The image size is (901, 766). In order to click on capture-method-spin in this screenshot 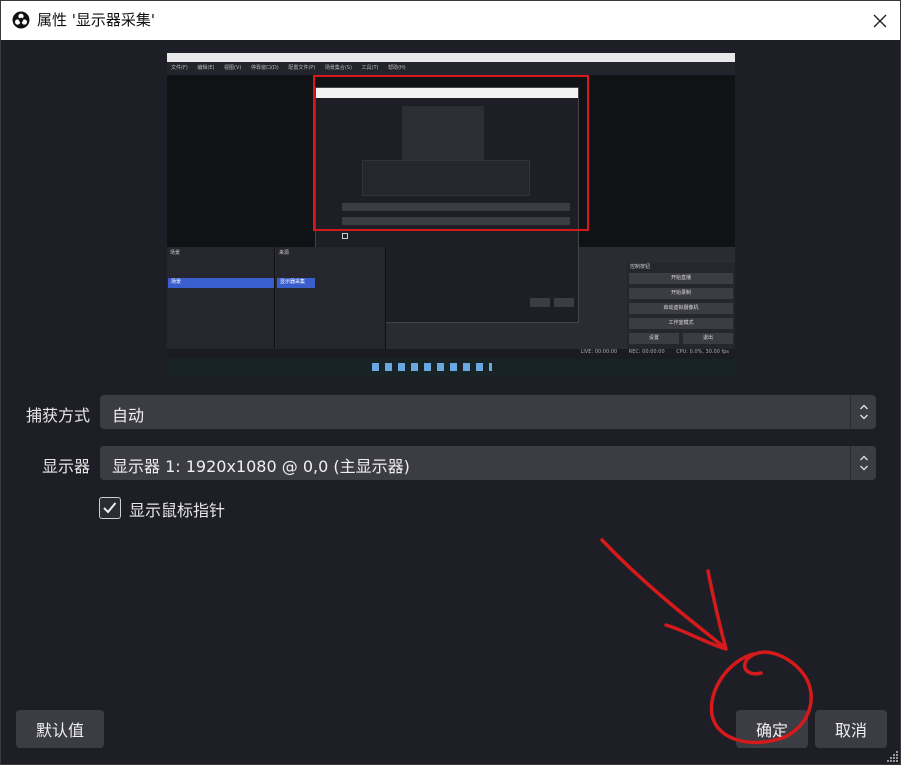, I will do `click(863, 412)`.